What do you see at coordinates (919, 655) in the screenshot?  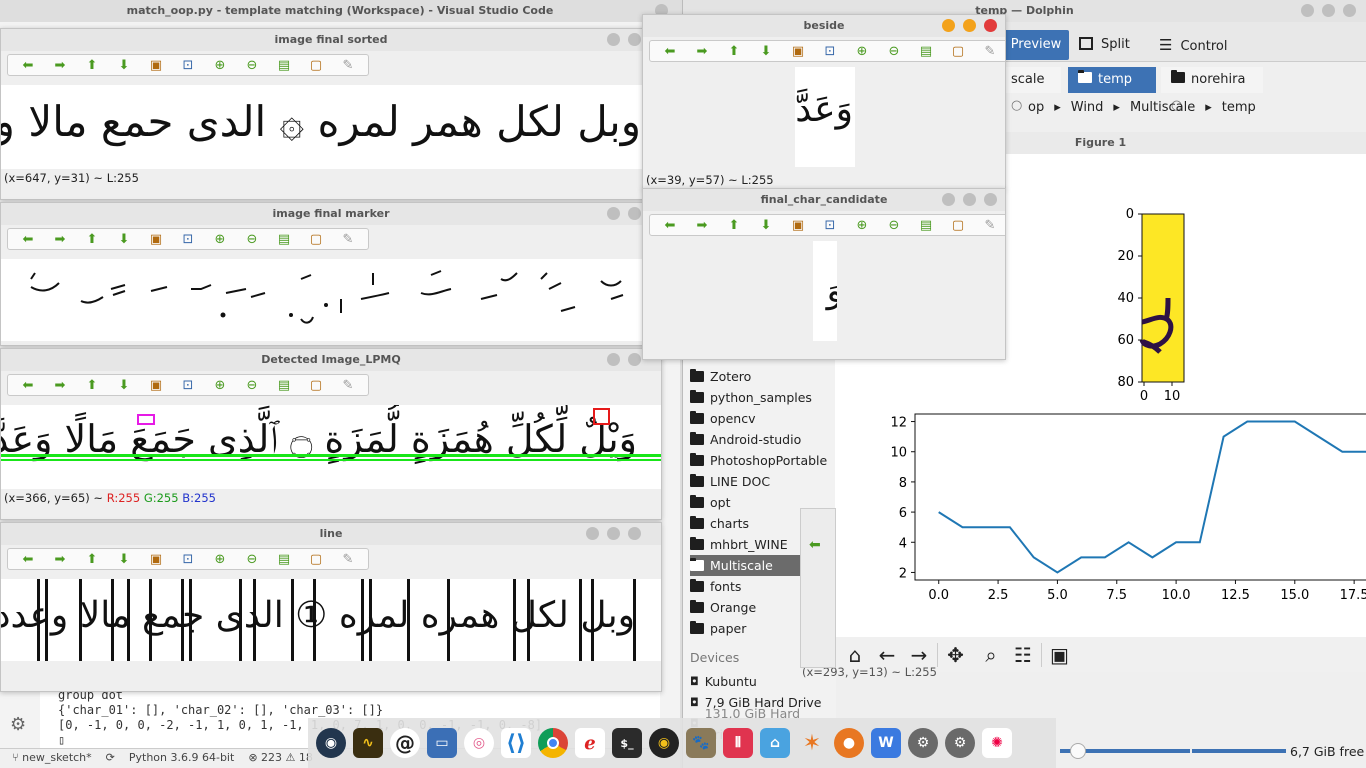 I see `forward-icon: →` at bounding box center [919, 655].